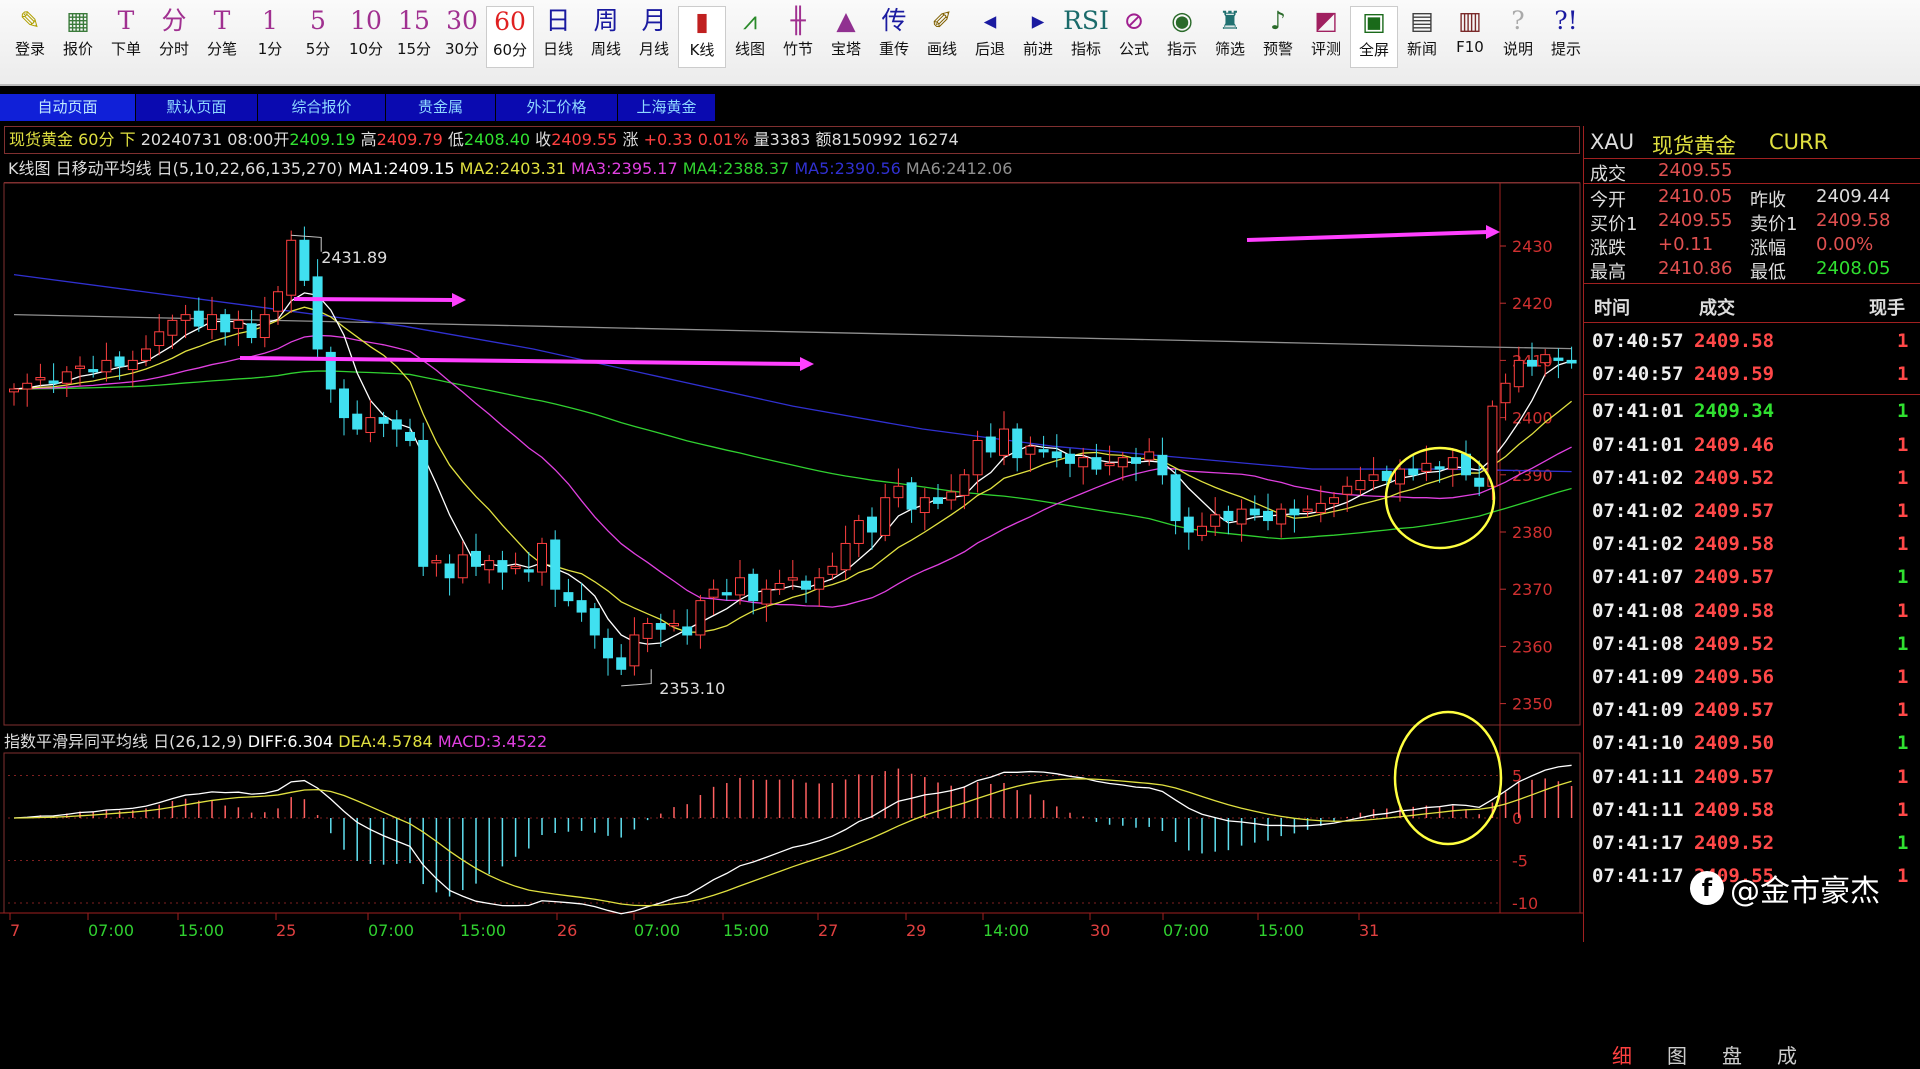 The width and height of the screenshot is (1920, 1069). I want to click on time-label: 25, so click(286, 930).